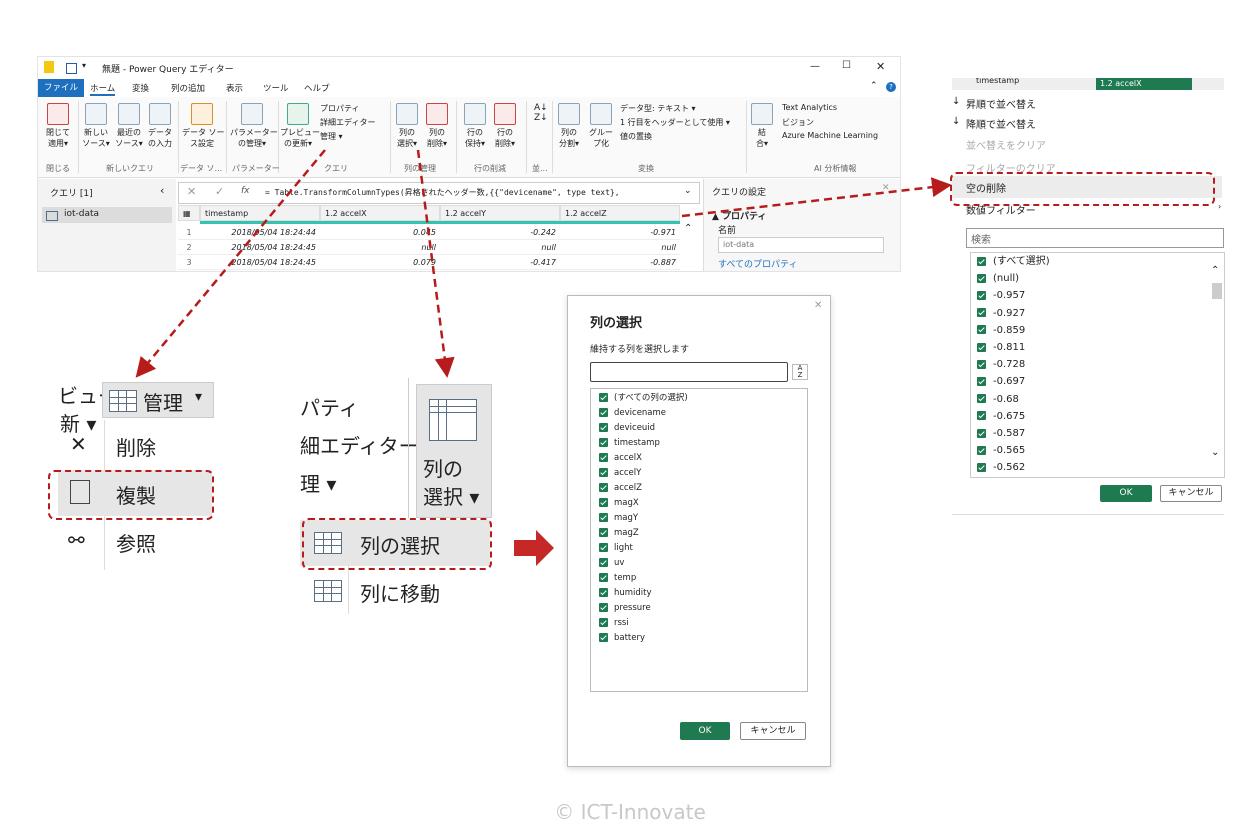 This screenshot has width=1260, height=840. What do you see at coordinates (230, 263) in the screenshot?
I see `arrow-to-manage-menu` at bounding box center [230, 263].